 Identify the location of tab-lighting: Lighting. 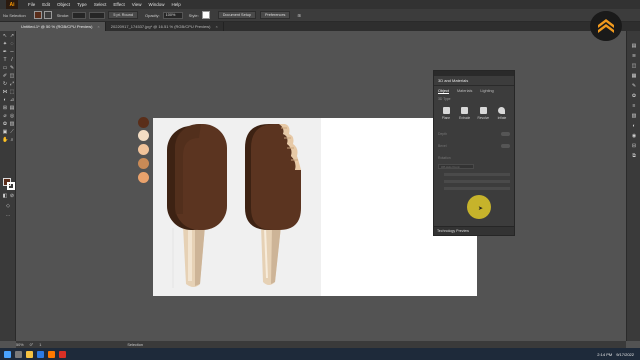
(486, 91).